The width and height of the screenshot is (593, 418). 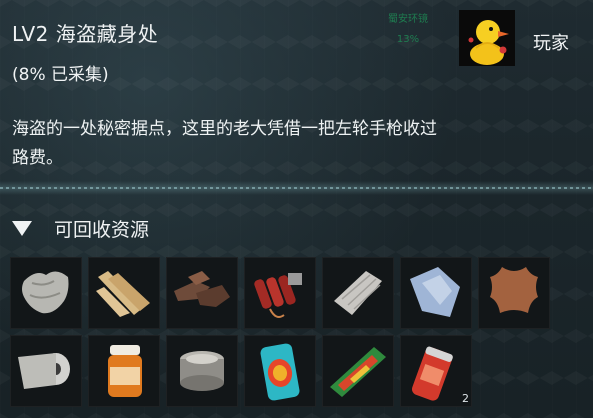 I want to click on scrap-pieces-icon, so click(x=202, y=289).